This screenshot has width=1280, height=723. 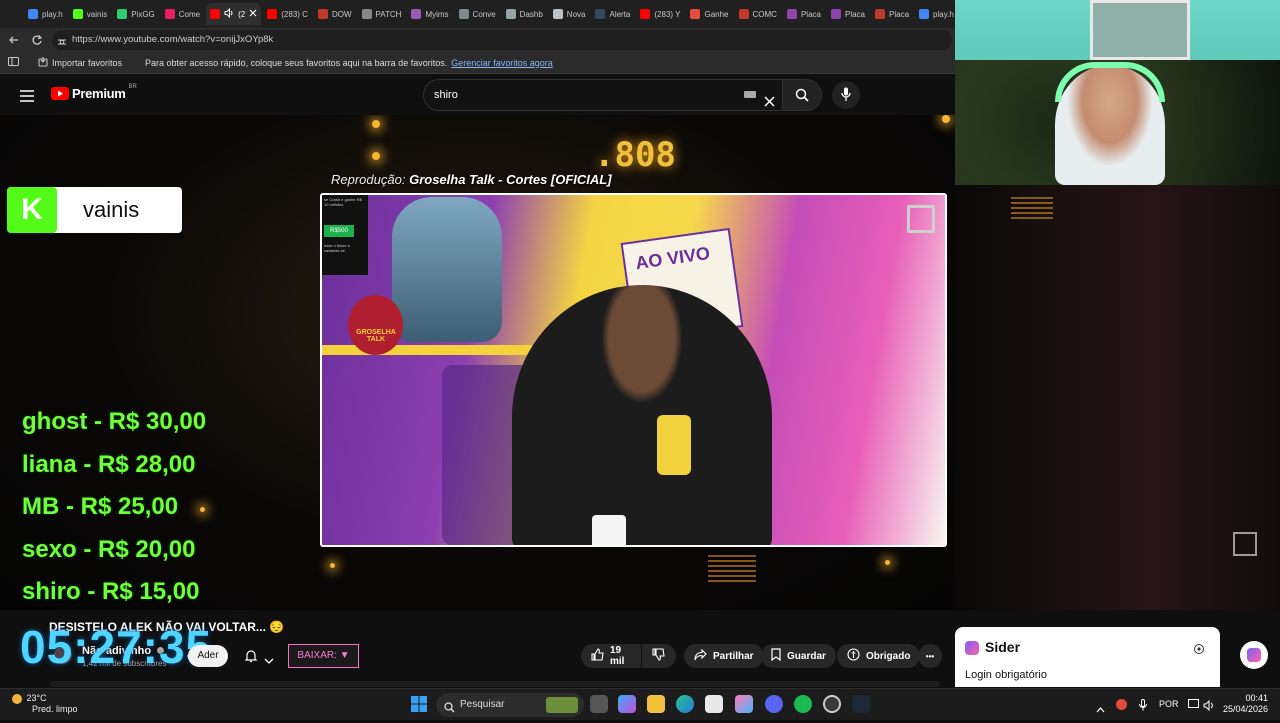 What do you see at coordinates (524, 14) in the screenshot?
I see `browser-tab: Dashb` at bounding box center [524, 14].